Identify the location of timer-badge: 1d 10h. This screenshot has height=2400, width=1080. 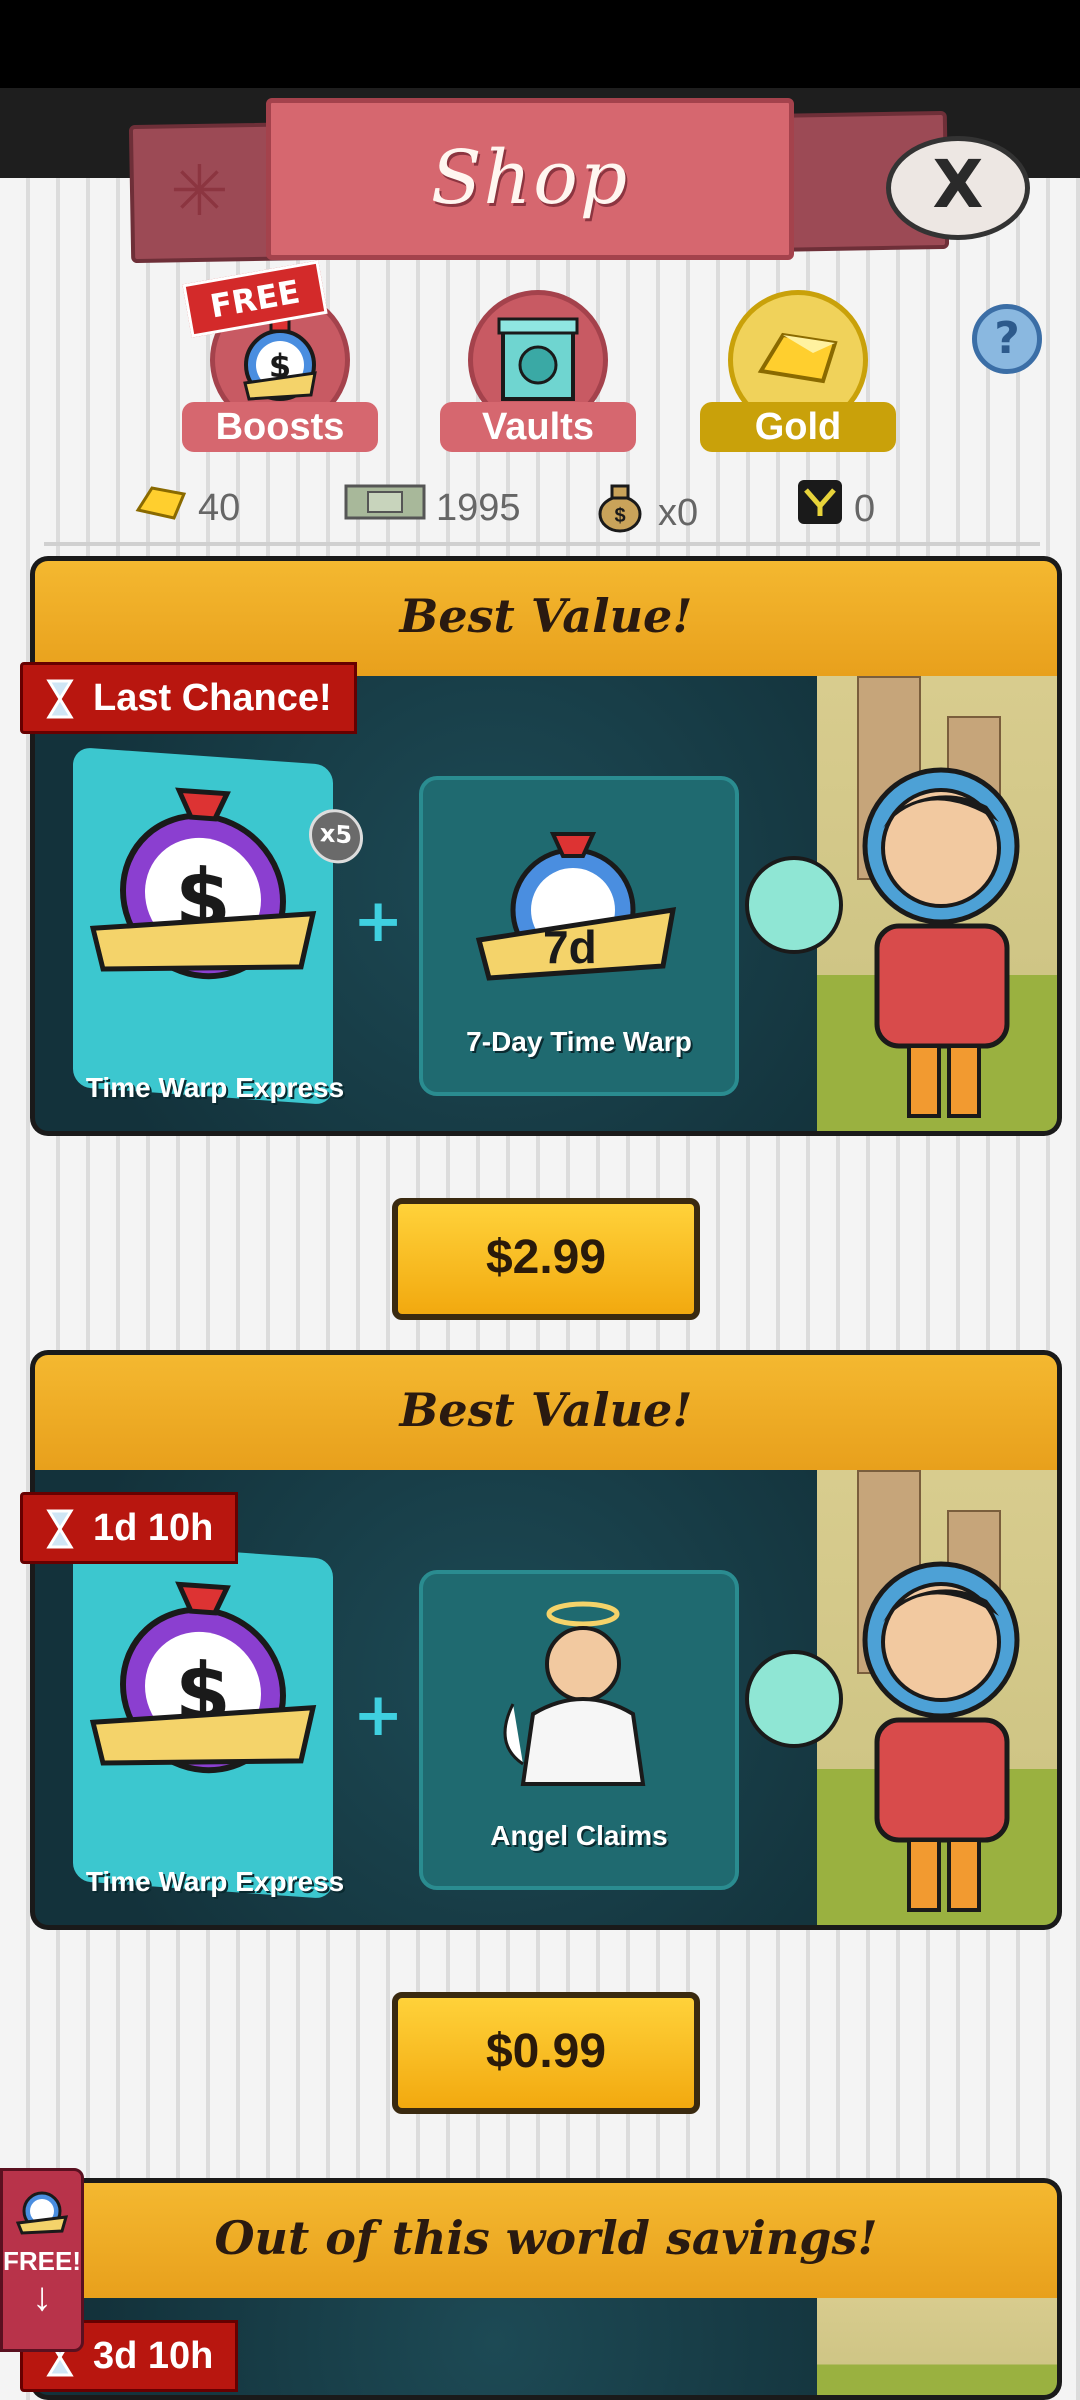
(129, 1528).